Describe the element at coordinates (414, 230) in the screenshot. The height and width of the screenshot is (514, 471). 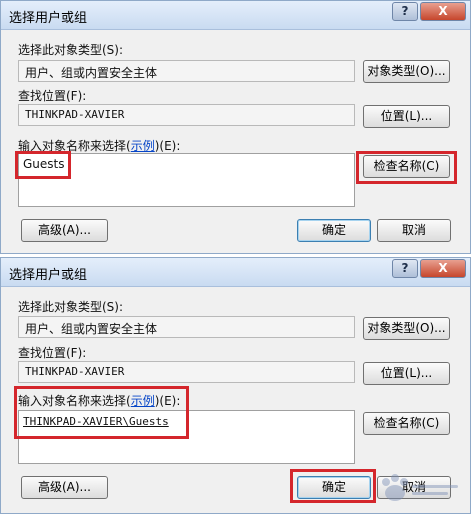
I see `cancel-button: 取消` at that location.